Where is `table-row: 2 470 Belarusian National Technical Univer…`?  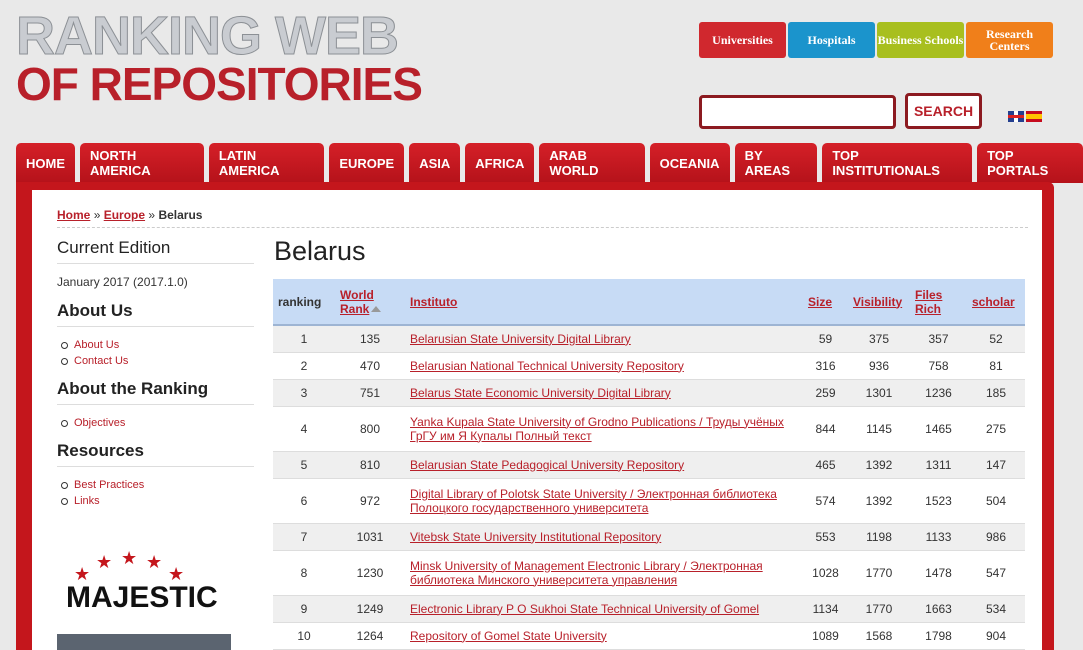 table-row: 2 470 Belarusian National Technical Univer… is located at coordinates (649, 366).